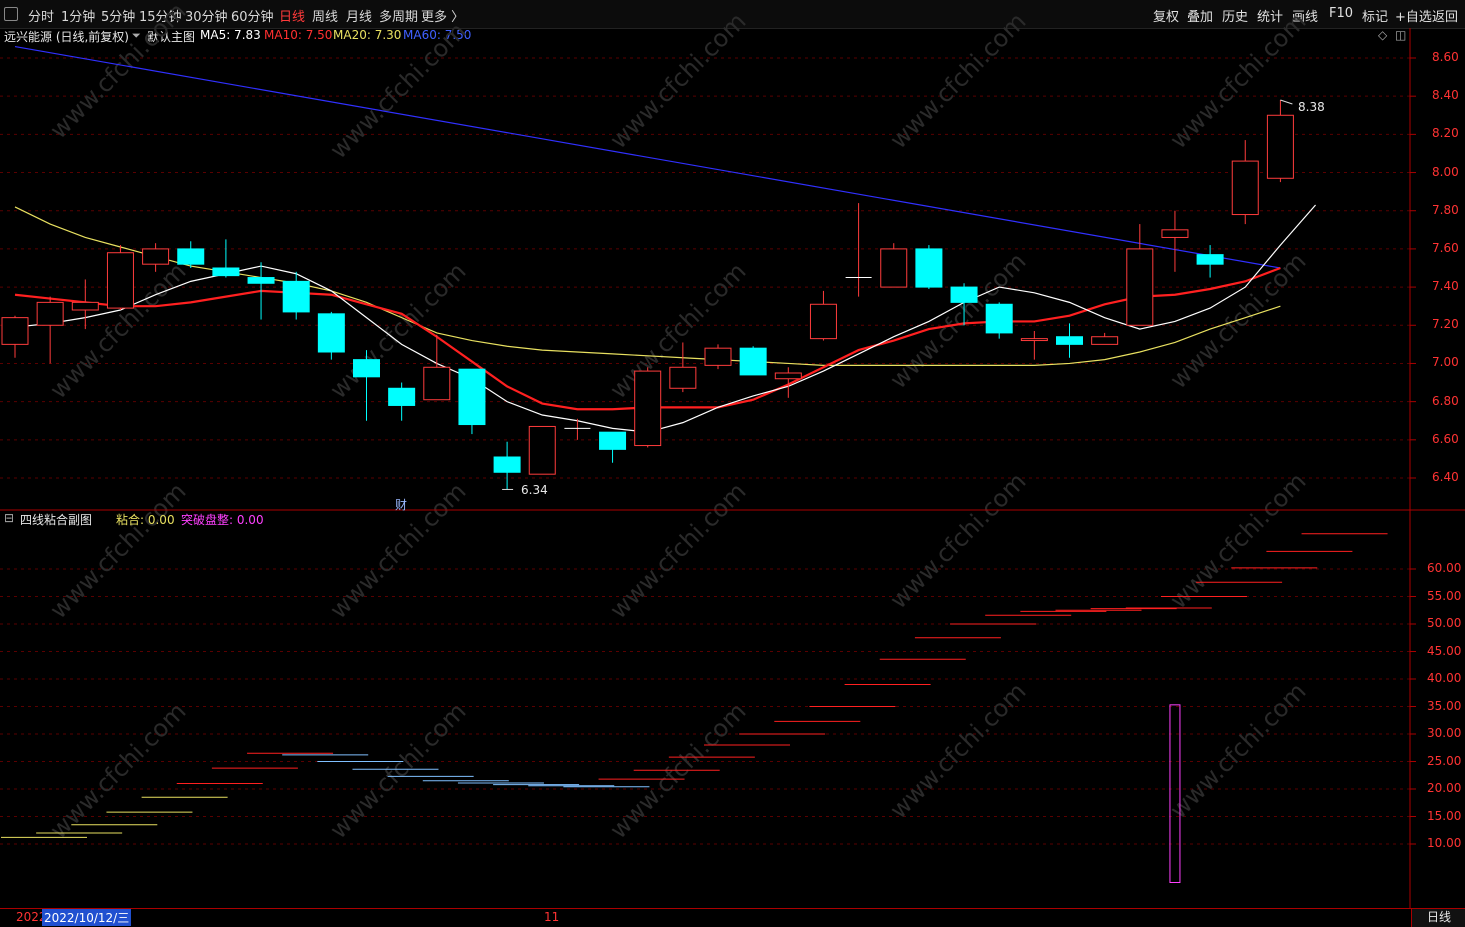 The width and height of the screenshot is (1465, 927). Describe the element at coordinates (1445, 57) in the screenshot. I see `y-tick-label: 8.60` at that location.